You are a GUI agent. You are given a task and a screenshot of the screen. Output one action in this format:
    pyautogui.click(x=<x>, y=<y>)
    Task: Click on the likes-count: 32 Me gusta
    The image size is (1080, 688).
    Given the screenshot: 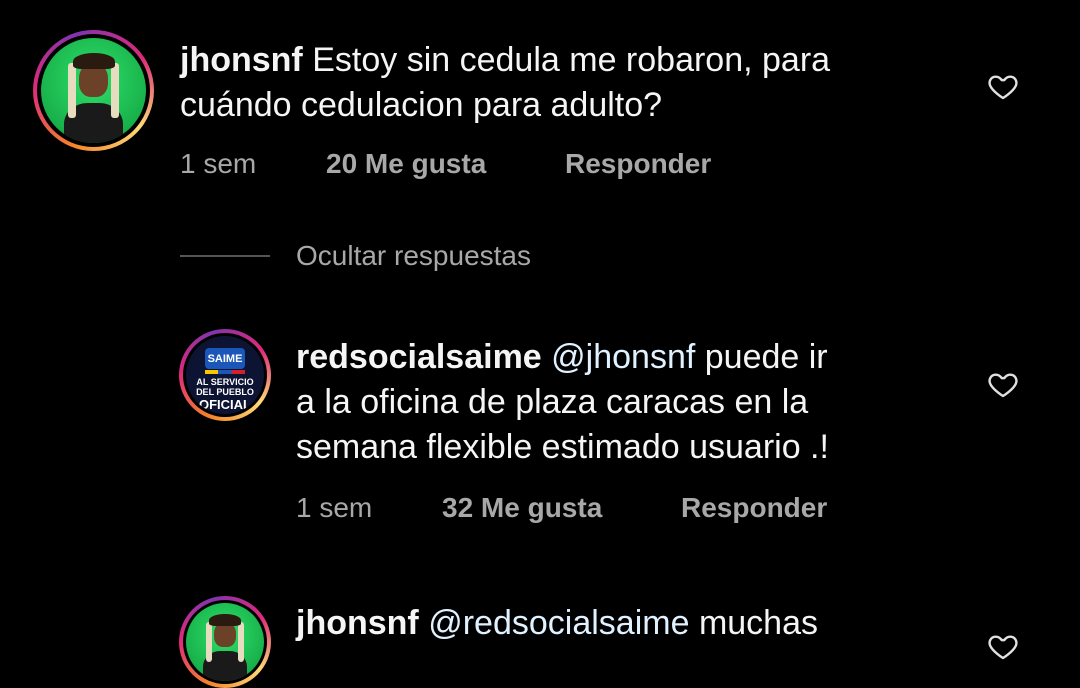 What is the action you would take?
    pyautogui.click(x=561, y=508)
    